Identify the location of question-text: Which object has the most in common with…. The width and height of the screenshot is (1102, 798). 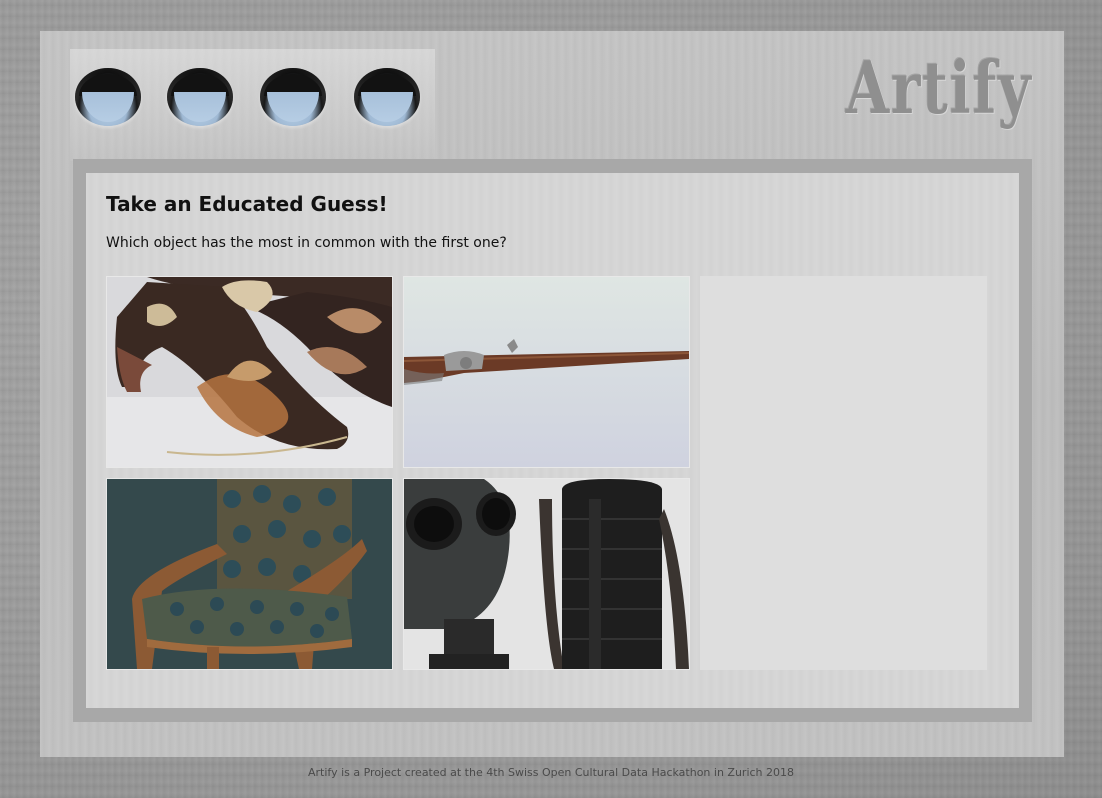
(306, 243).